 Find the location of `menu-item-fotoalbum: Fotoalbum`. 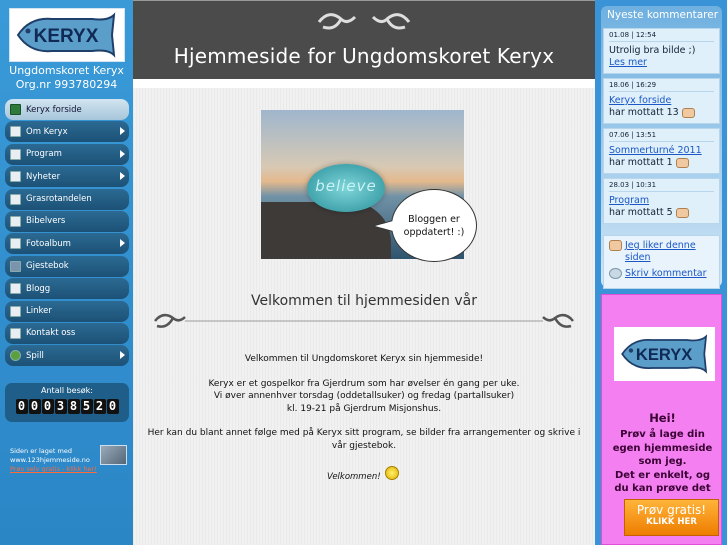

menu-item-fotoalbum: Fotoalbum is located at coordinates (67, 244).